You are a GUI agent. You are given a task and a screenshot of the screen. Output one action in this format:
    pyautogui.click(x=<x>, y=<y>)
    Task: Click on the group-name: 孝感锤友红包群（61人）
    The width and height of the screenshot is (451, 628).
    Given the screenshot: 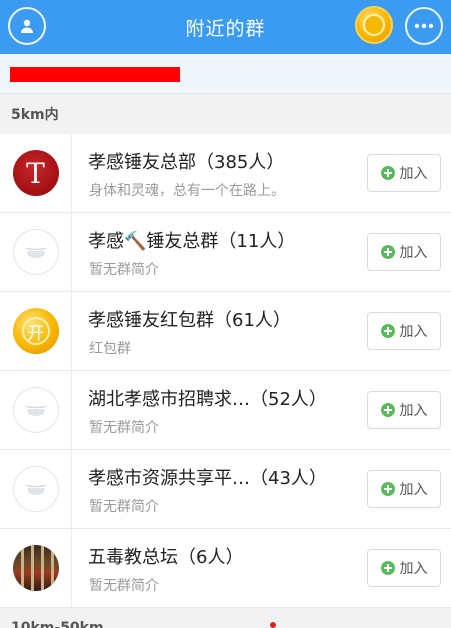 What is the action you would take?
    pyautogui.click(x=189, y=320)
    